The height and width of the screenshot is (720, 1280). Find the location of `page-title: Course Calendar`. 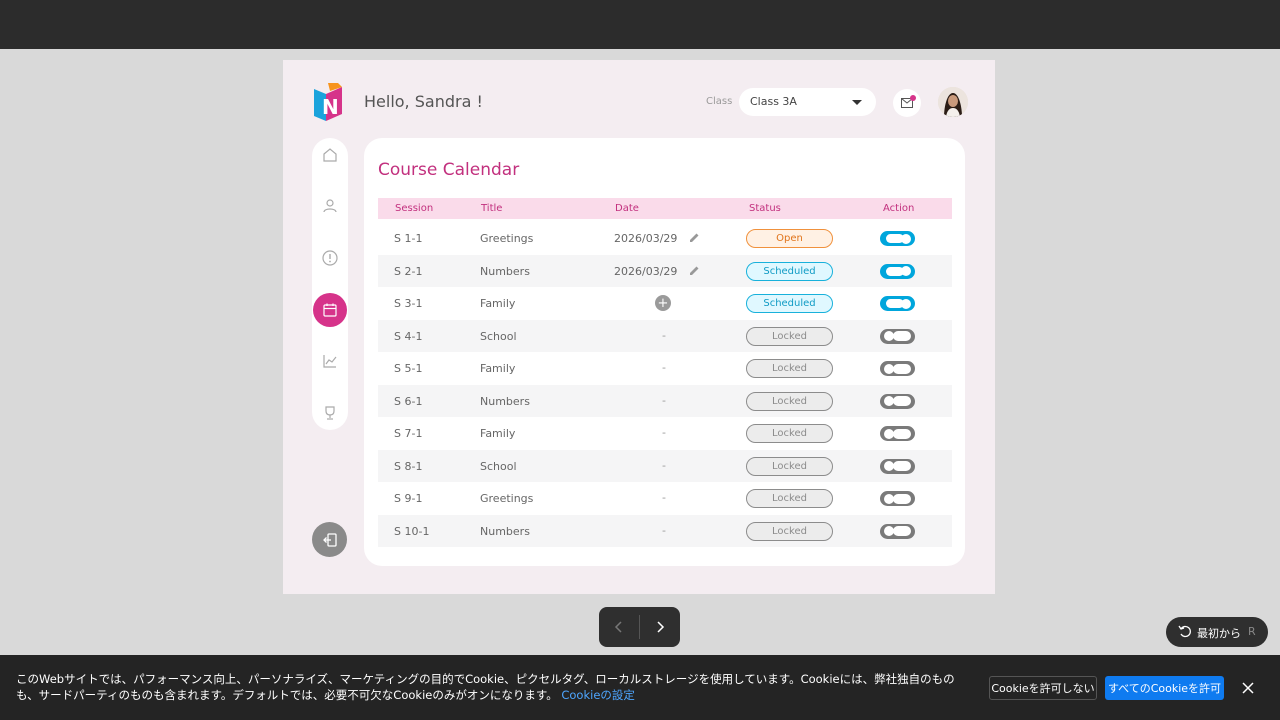

page-title: Course Calendar is located at coordinates (449, 170).